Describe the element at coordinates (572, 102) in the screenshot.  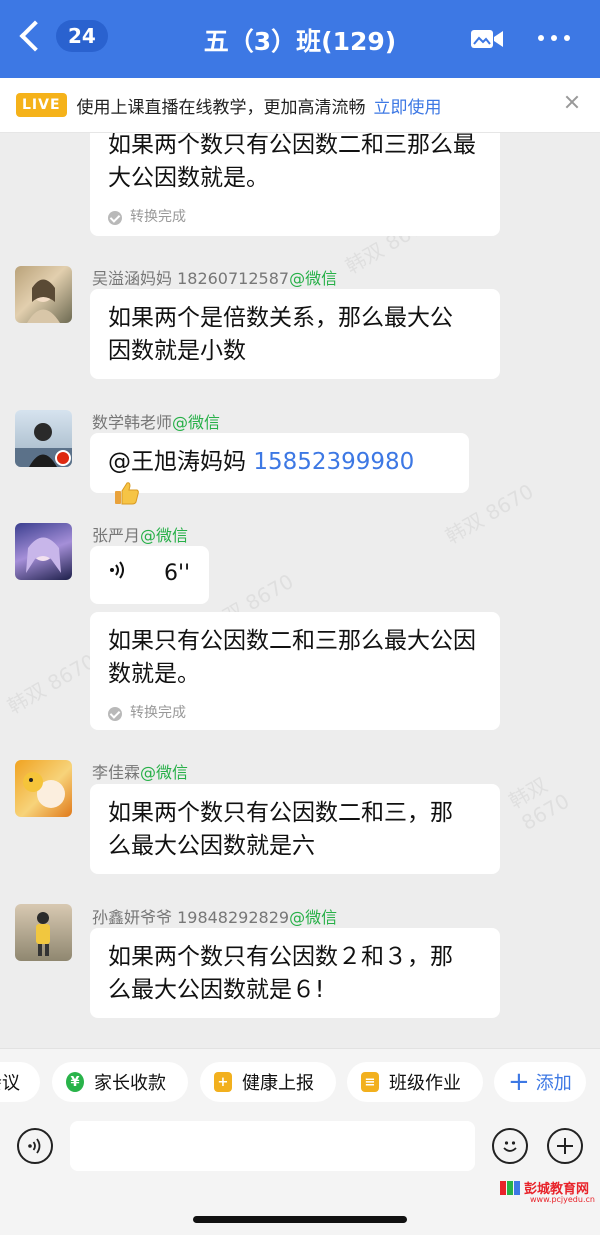
I see `close-icon` at that location.